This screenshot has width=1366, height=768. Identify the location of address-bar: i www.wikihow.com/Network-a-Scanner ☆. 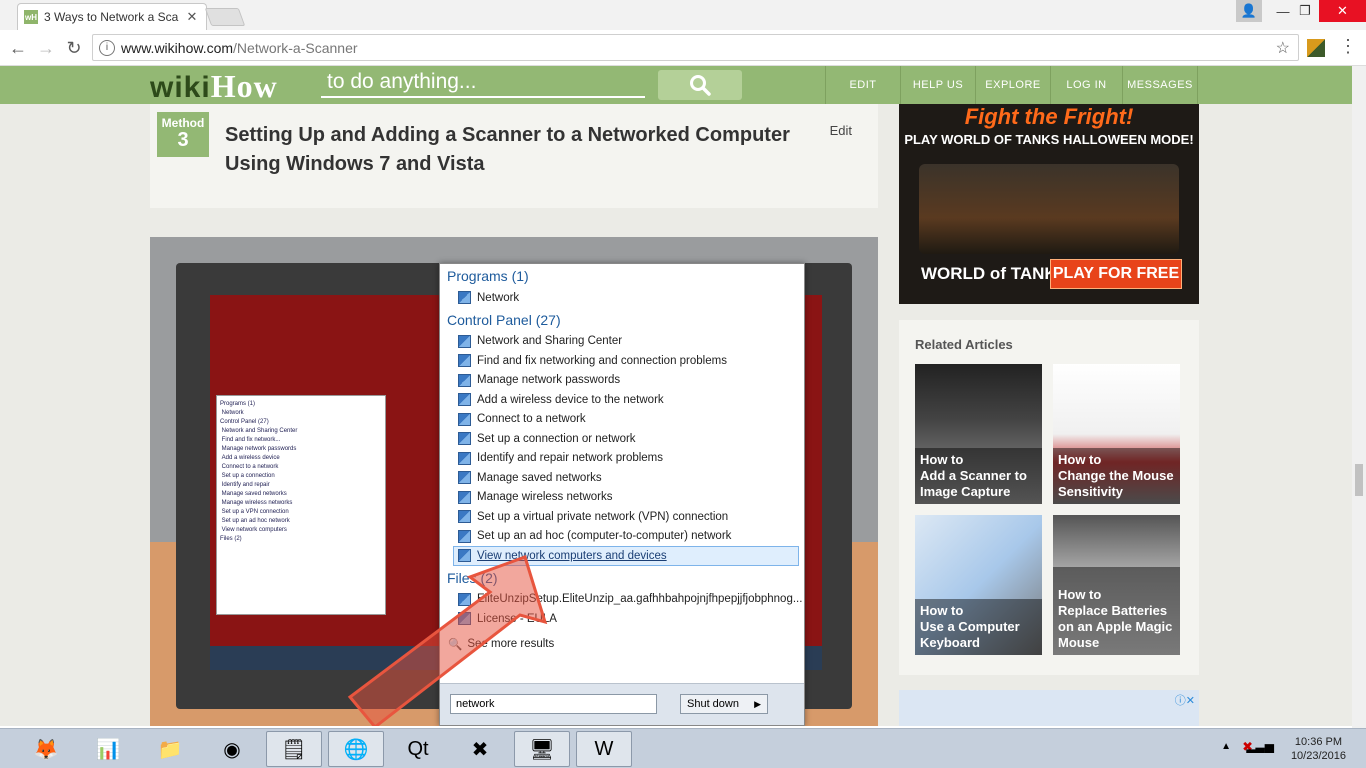
(695, 47).